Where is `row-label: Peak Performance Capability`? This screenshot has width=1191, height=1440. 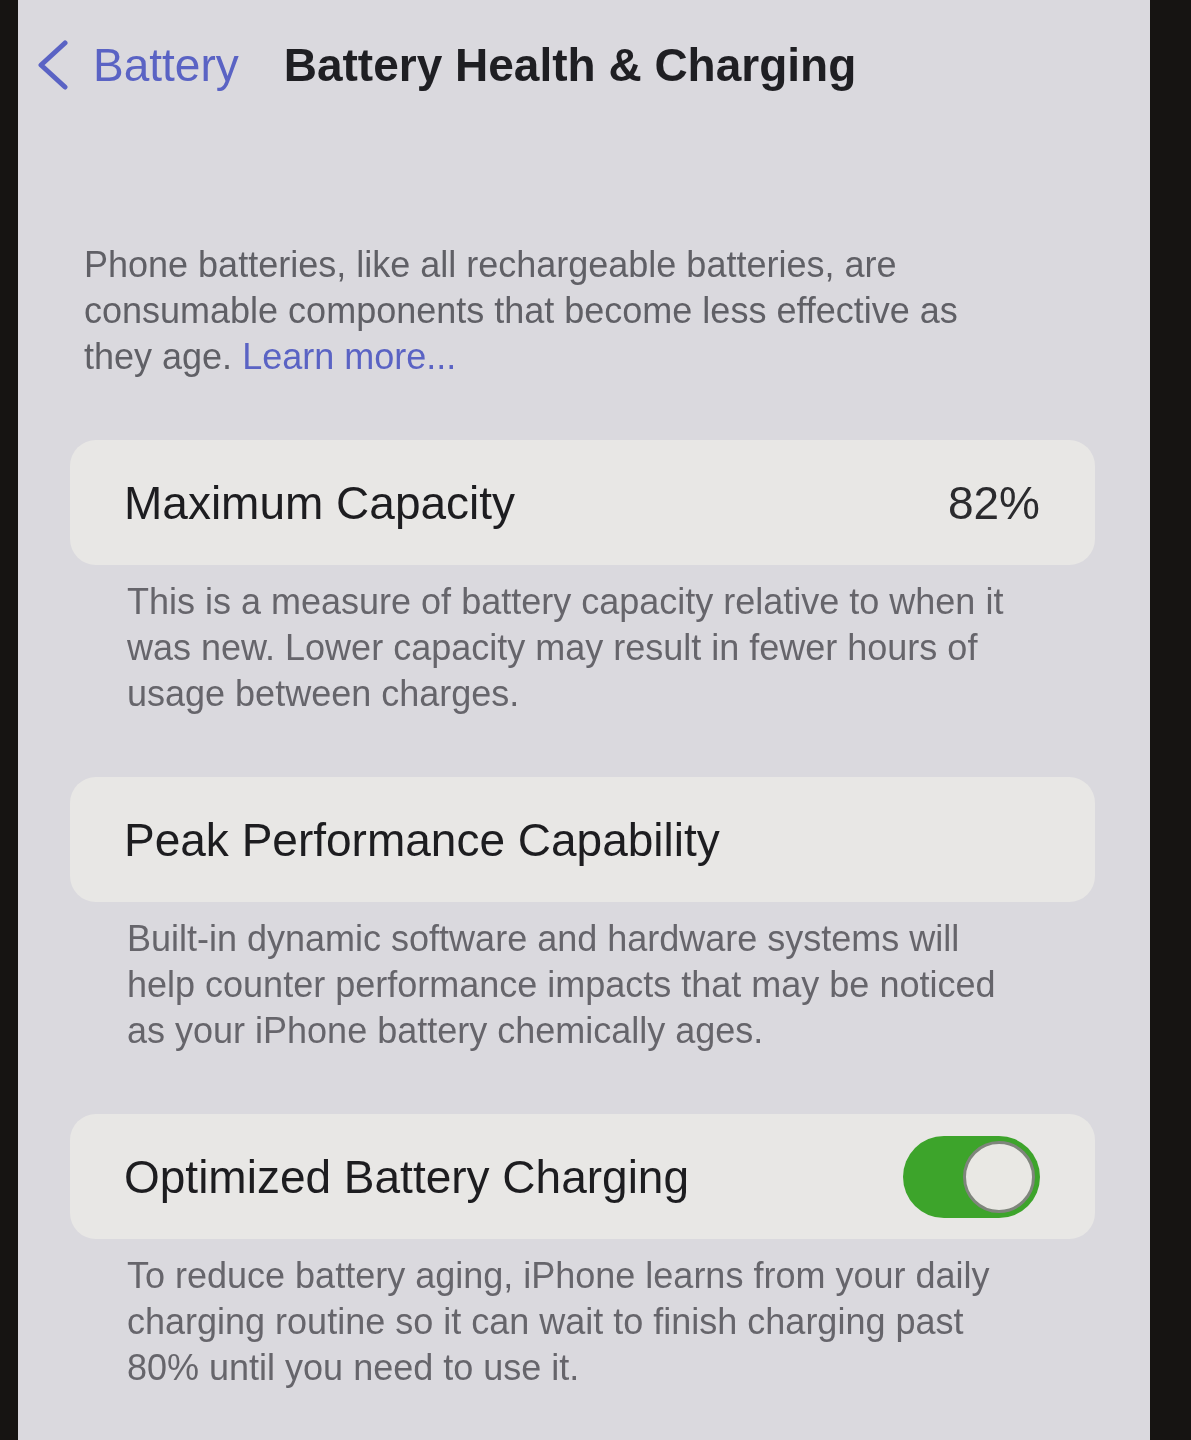
row-label: Peak Performance Capability is located at coordinates (422, 839).